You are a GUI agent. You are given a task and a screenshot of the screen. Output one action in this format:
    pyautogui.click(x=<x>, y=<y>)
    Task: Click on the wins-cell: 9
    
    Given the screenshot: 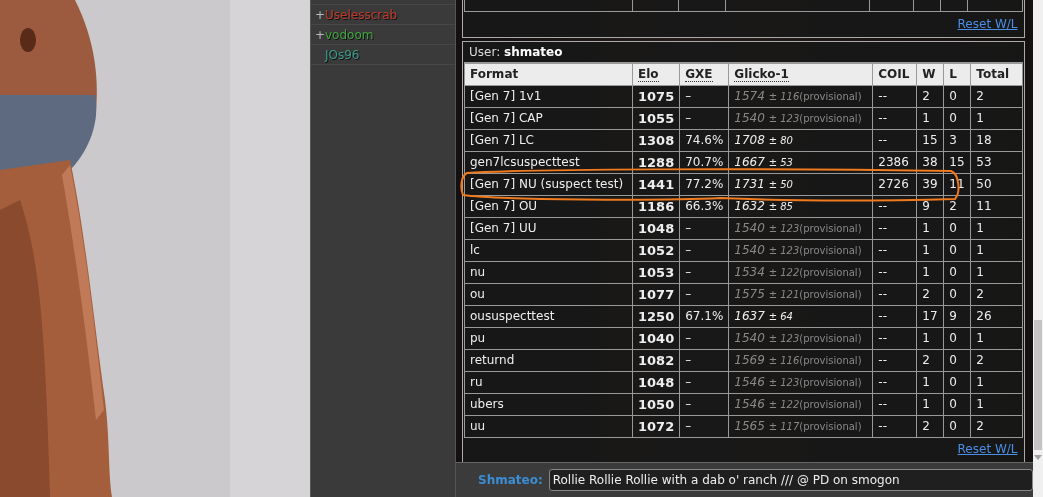 What is the action you would take?
    pyautogui.click(x=926, y=206)
    